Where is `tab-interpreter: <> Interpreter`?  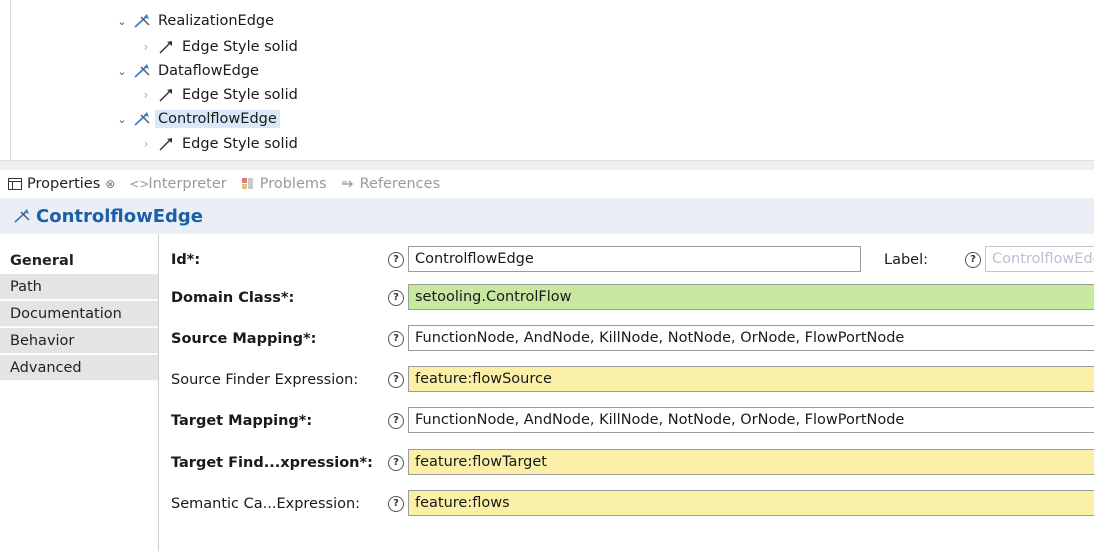
tab-interpreter: <> Interpreter is located at coordinates (176, 184).